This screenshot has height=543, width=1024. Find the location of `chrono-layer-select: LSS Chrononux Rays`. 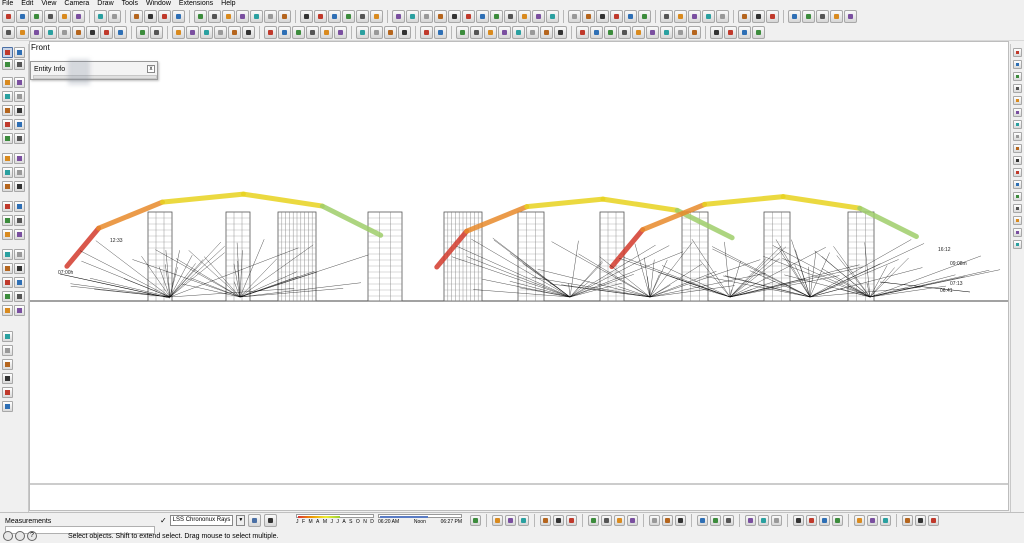

chrono-layer-select: LSS Chrononux Rays is located at coordinates (201, 520).